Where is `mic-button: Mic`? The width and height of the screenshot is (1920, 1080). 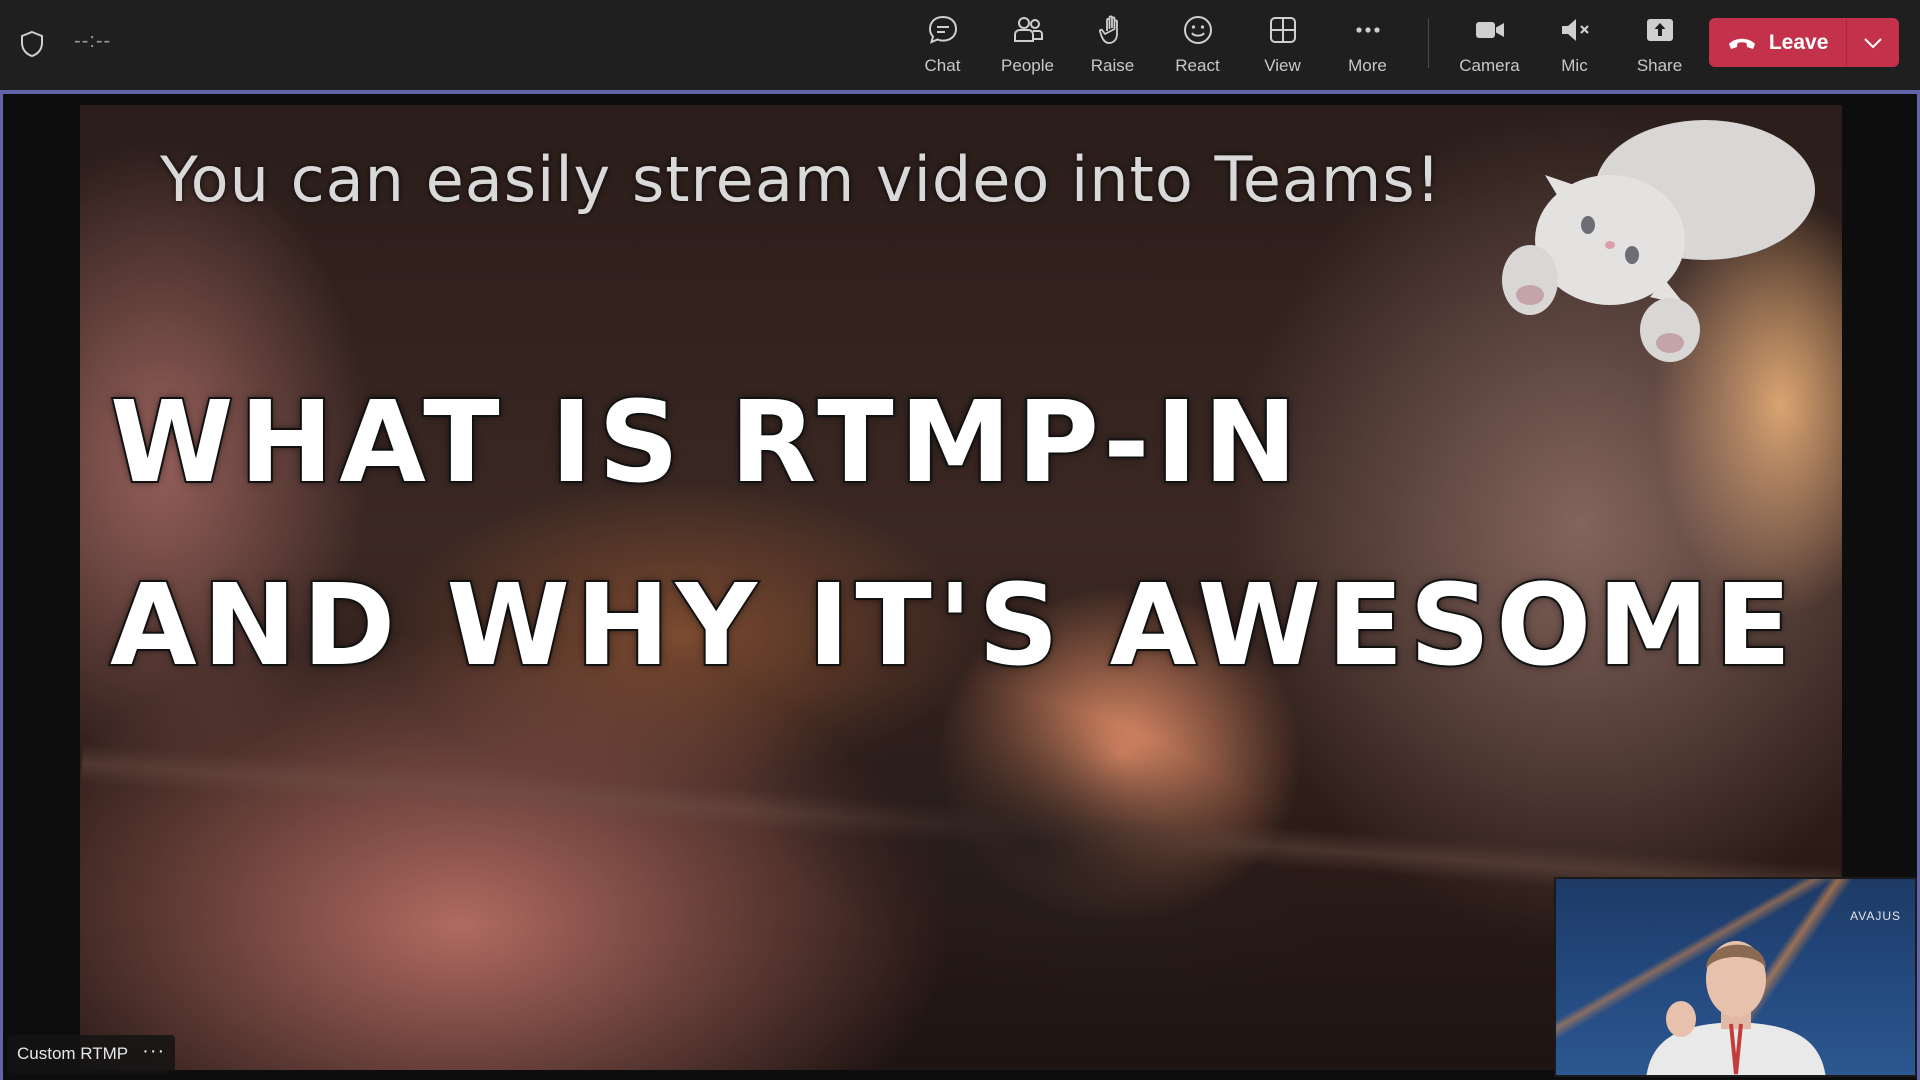
mic-button: Mic is located at coordinates (1574, 45).